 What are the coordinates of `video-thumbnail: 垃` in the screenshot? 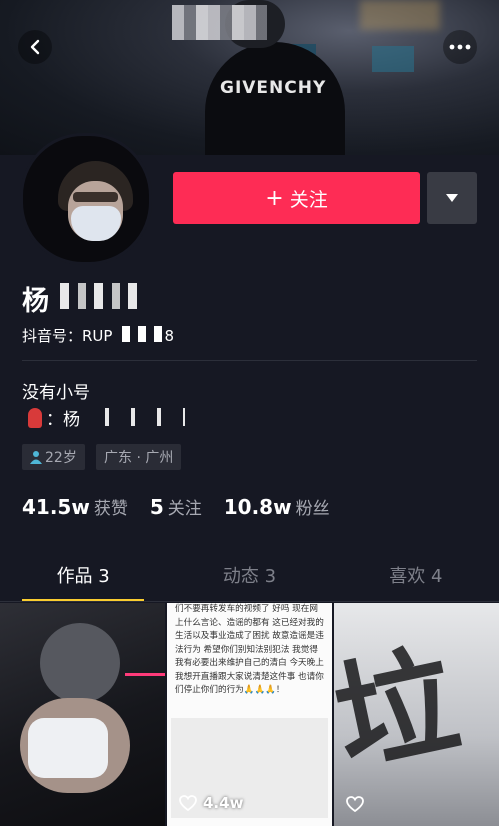 It's located at (416, 714).